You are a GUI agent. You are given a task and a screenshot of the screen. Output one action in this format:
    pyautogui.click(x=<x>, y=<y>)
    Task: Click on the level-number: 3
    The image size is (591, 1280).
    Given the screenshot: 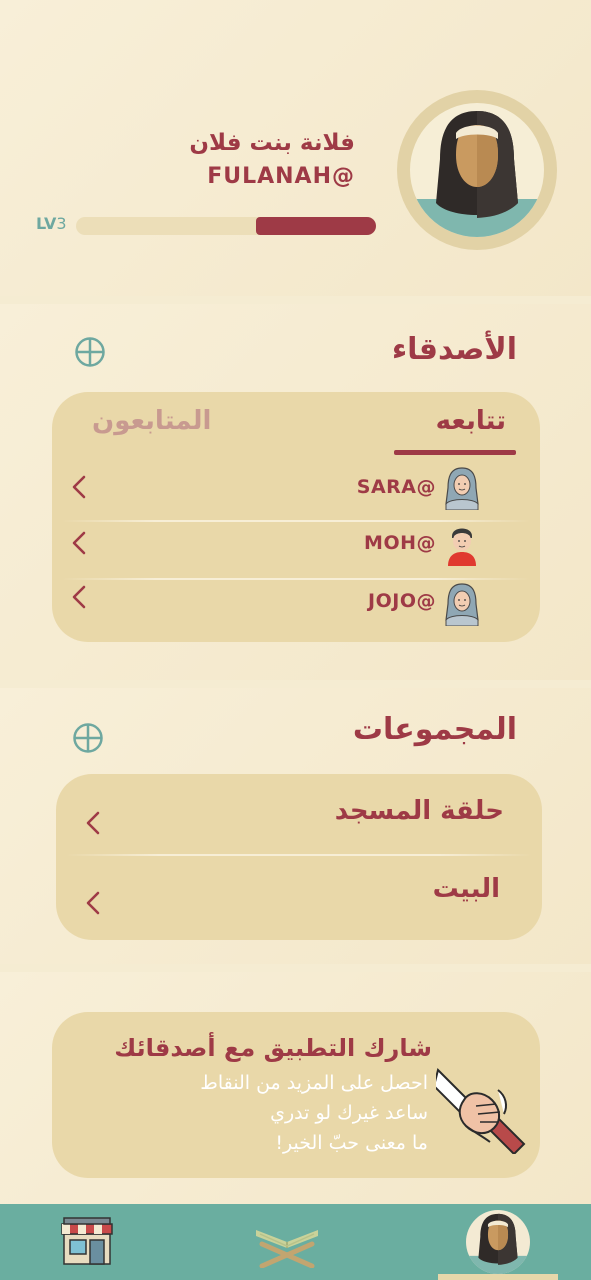 What is the action you would take?
    pyautogui.click(x=61, y=223)
    